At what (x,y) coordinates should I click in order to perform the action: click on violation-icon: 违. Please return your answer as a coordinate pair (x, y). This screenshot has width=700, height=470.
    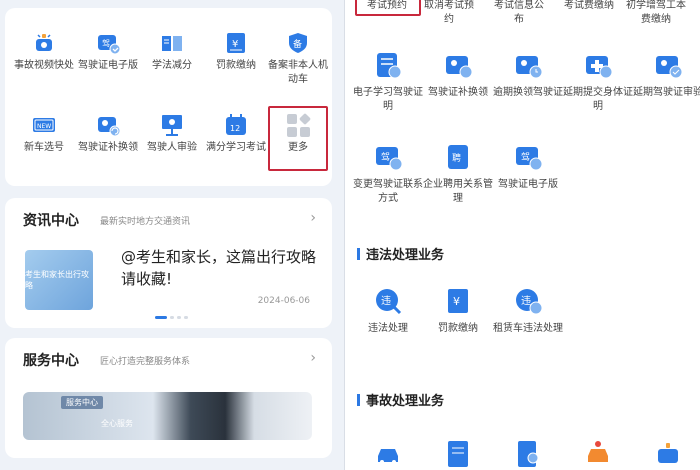
    Looking at the image, I should click on (388, 301).